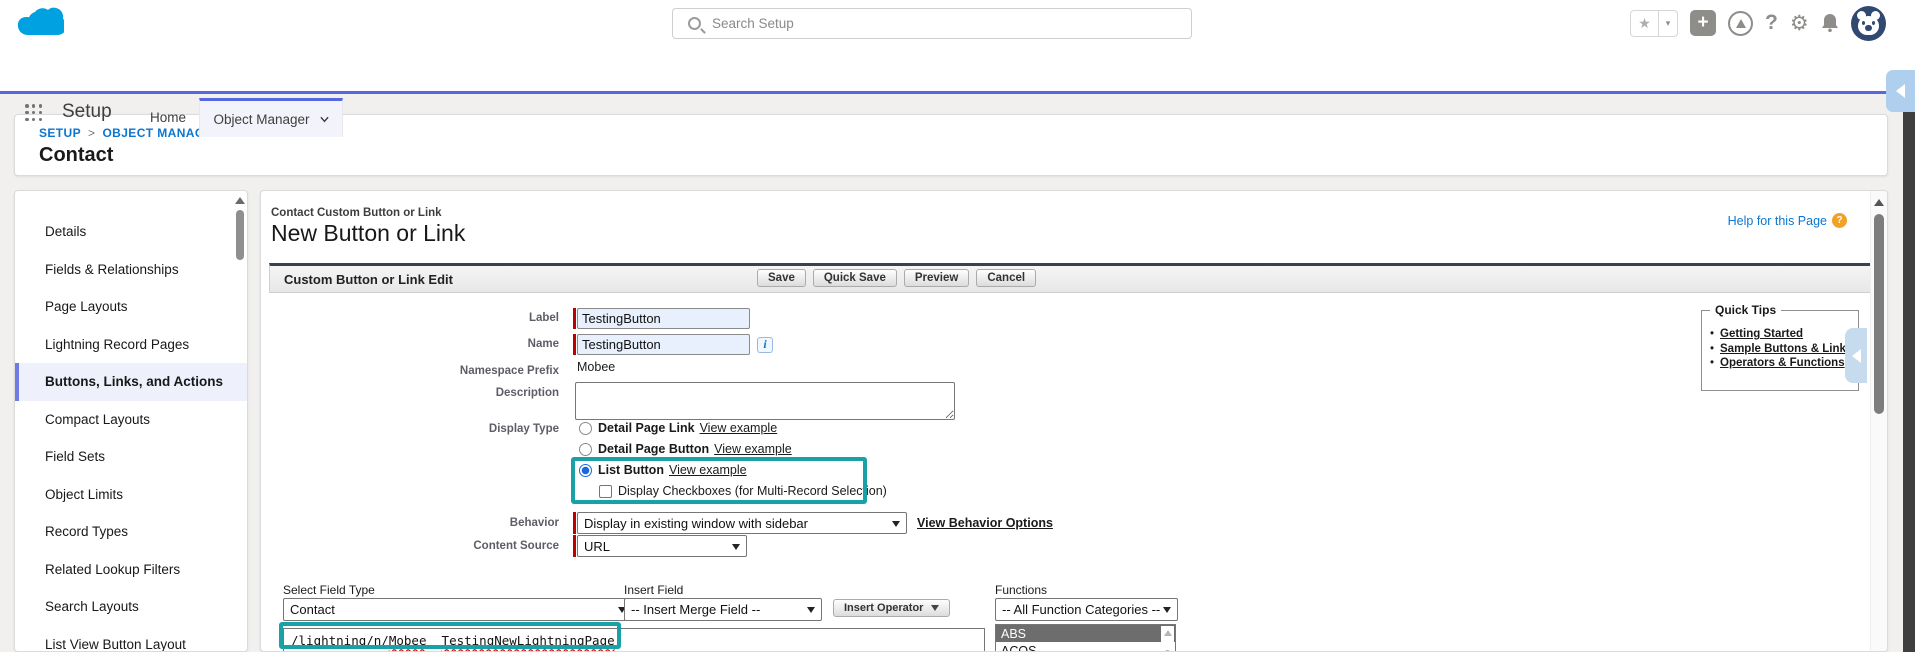 Image resolution: width=1915 pixels, height=652 pixels. Describe the element at coordinates (585, 470) in the screenshot. I see `radio-list-button` at that location.